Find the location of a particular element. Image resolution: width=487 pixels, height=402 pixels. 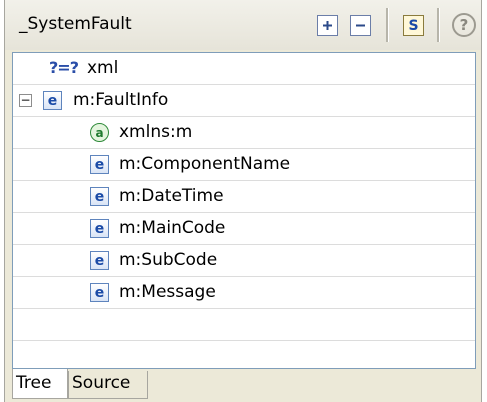

tree-row-subcode: e m:SubCode is located at coordinates (244, 261).